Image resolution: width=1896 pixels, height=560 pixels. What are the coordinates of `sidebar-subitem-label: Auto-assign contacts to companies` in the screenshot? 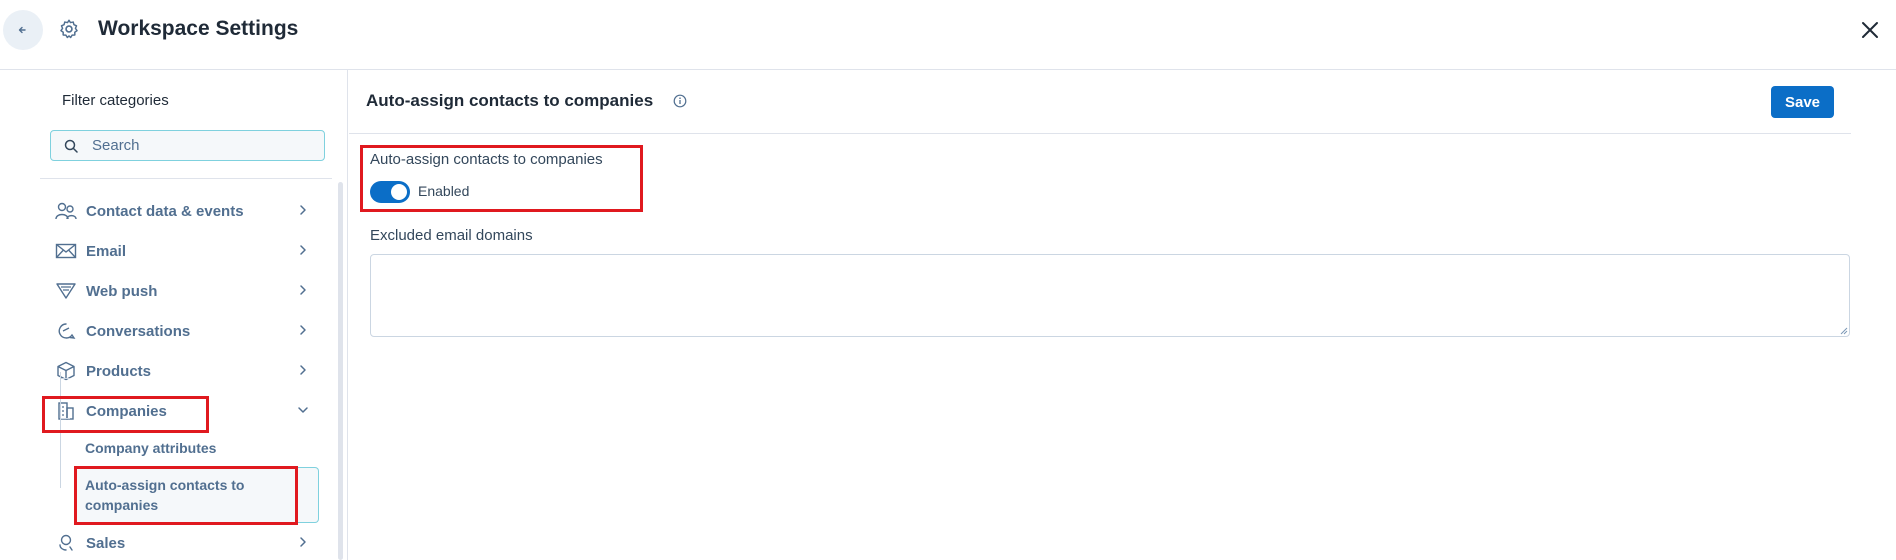 It's located at (165, 495).